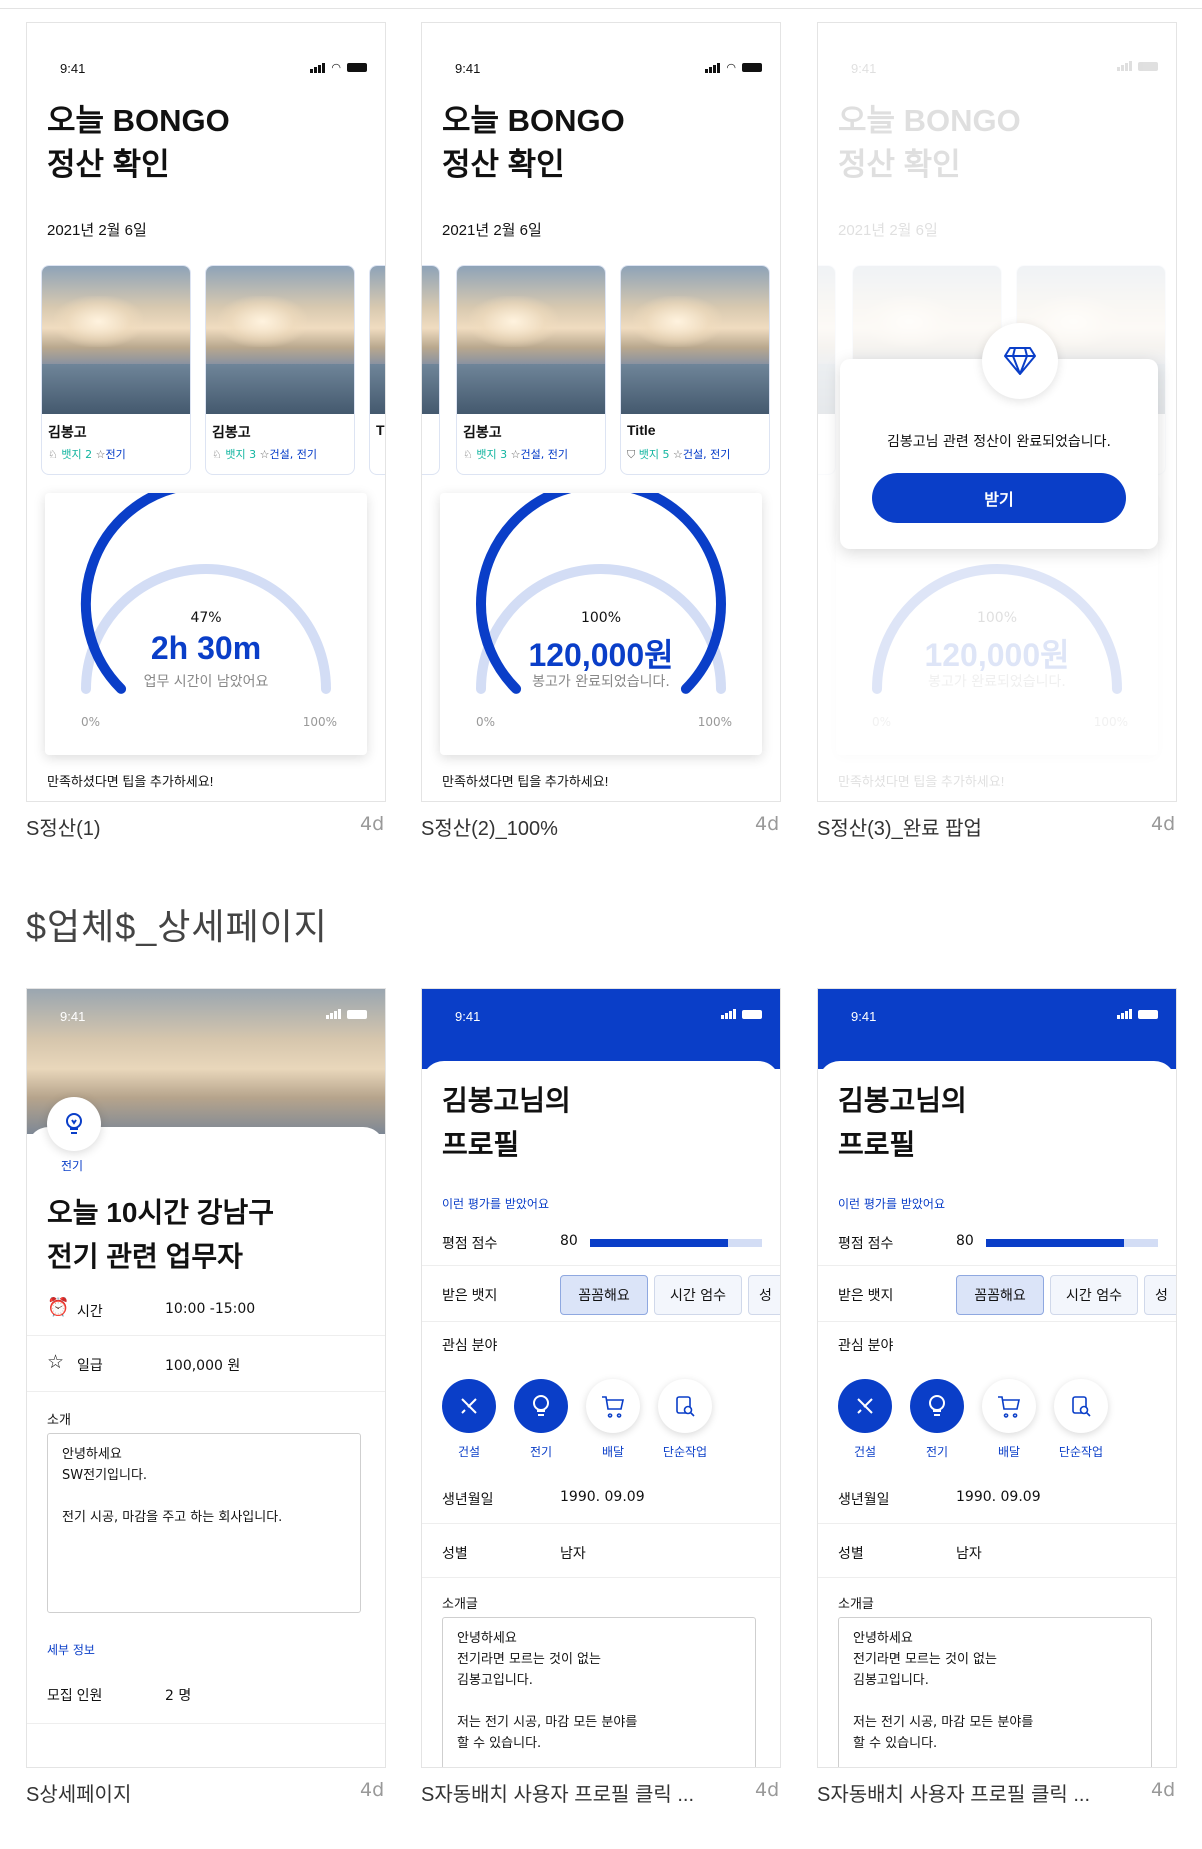 This screenshot has height=1849, width=1202. What do you see at coordinates (71, 1649) in the screenshot?
I see `detail-info-link: 세부 정보` at bounding box center [71, 1649].